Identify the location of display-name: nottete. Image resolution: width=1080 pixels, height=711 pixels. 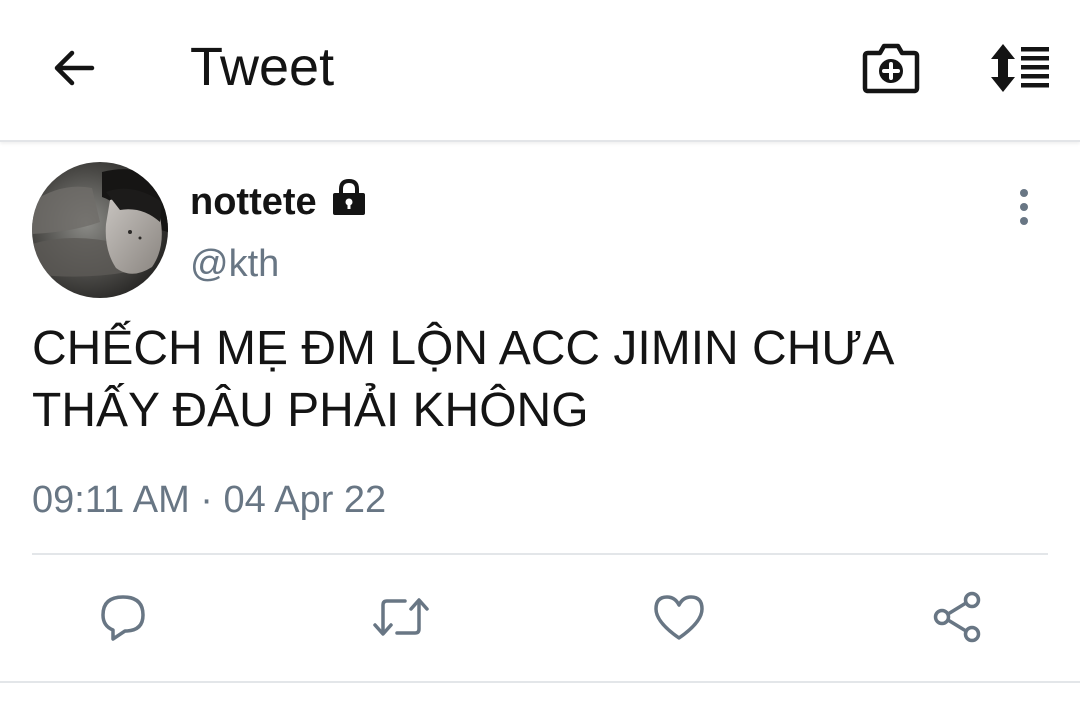
(253, 202).